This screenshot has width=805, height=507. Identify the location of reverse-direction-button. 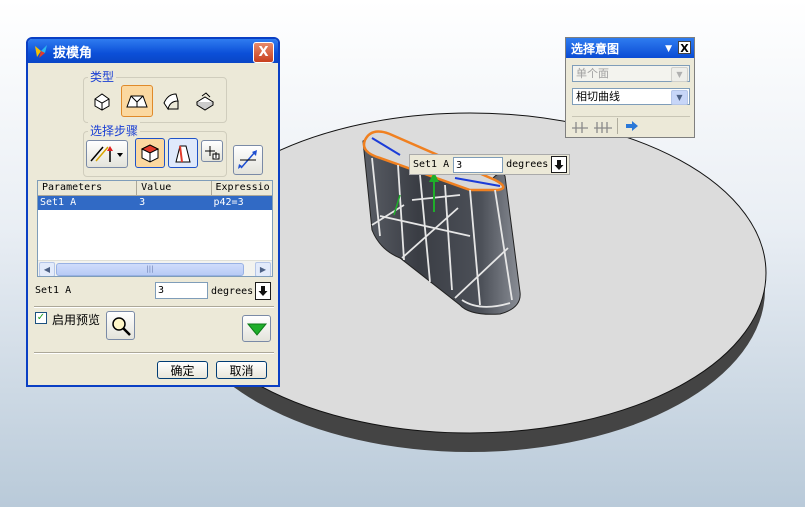
(248, 160).